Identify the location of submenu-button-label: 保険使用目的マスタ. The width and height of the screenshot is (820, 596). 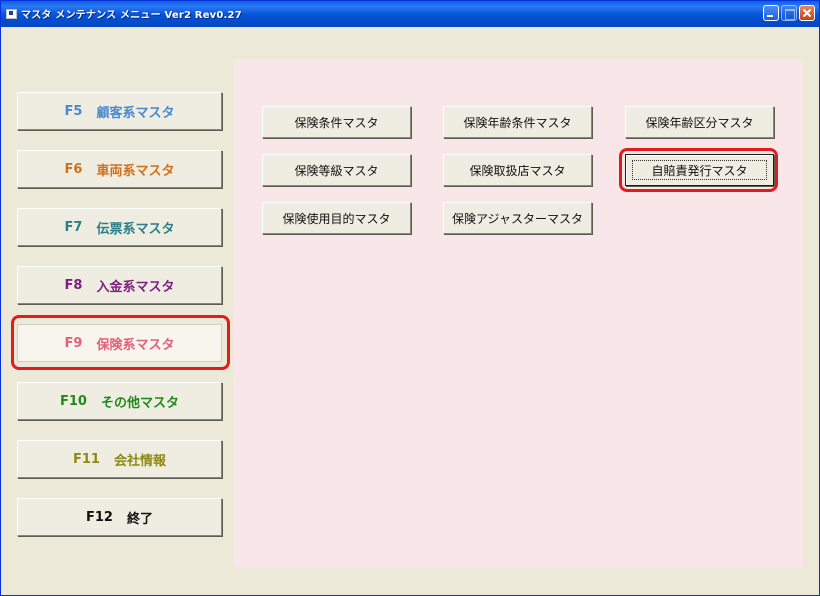
(336, 218).